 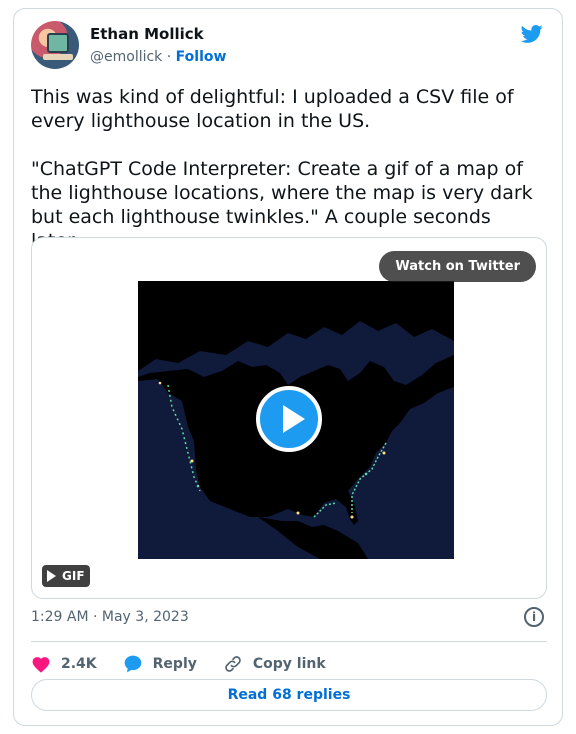 I want to click on avatar, so click(x=55, y=45).